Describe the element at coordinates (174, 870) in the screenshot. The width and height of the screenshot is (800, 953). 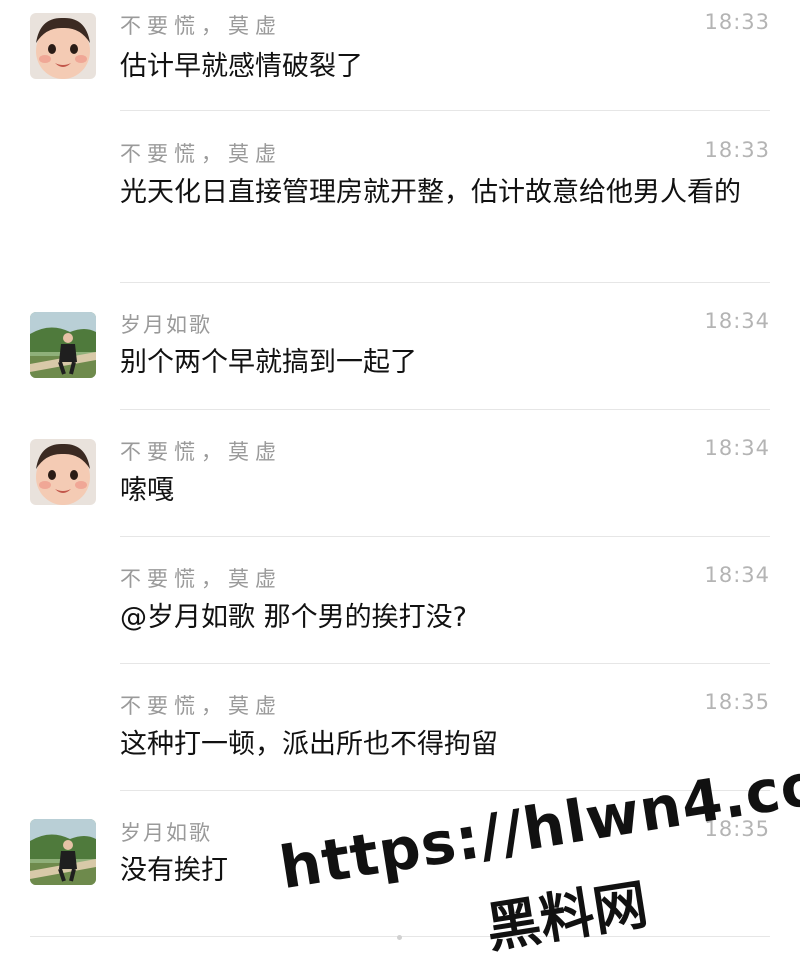
I see `message-text: 没有挨打` at that location.